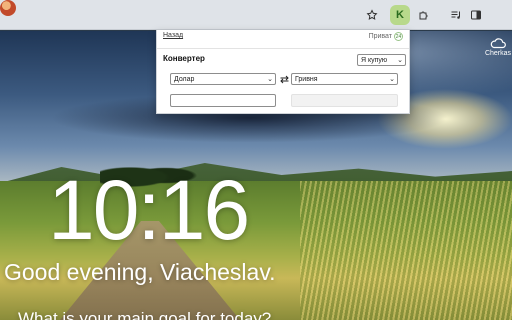 The image size is (512, 320). Describe the element at coordinates (223, 100) in the screenshot. I see `amount-input` at that location.